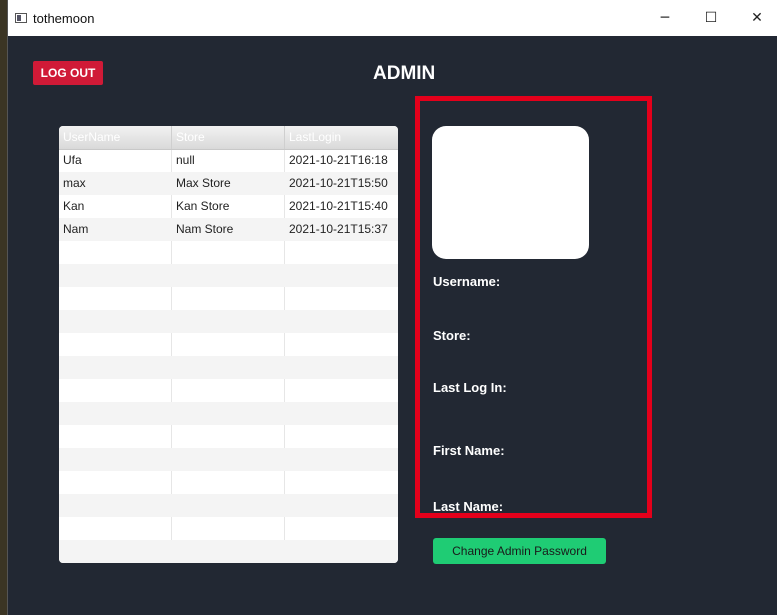 The height and width of the screenshot is (615, 777). What do you see at coordinates (203, 206) in the screenshot?
I see `cell-store: Kan Store` at bounding box center [203, 206].